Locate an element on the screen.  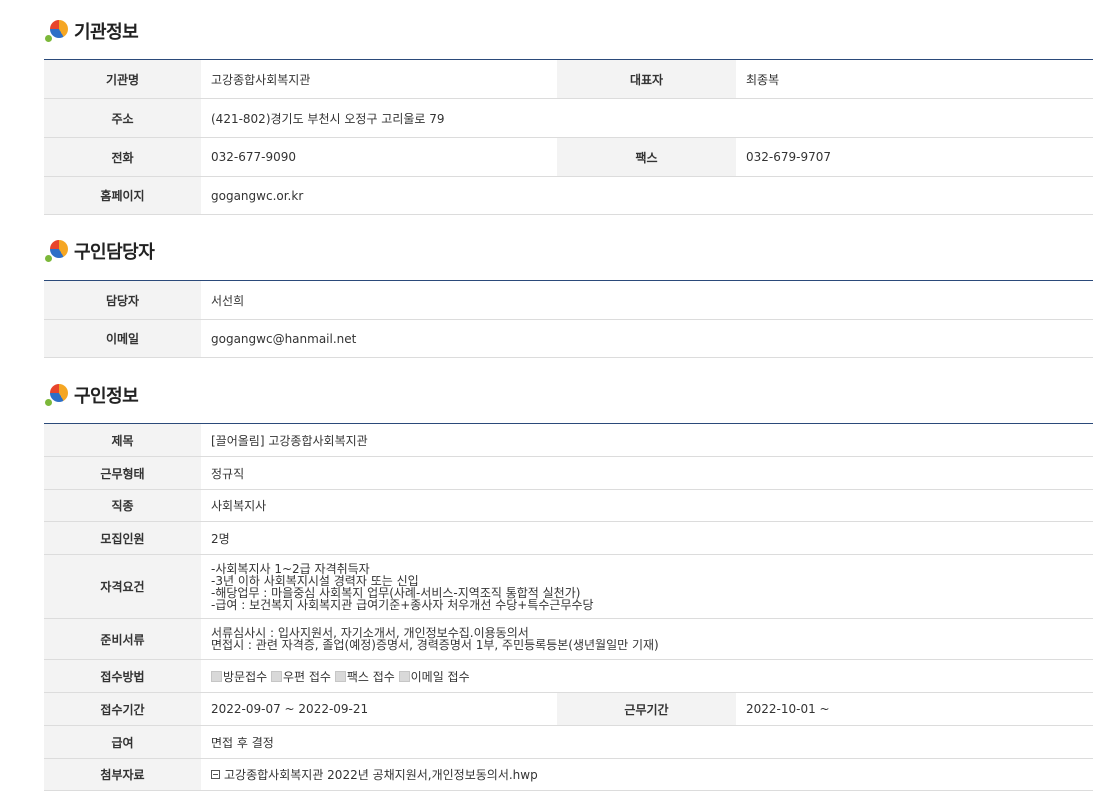
job-period-value: 2022-09-07 ~ 2022-09-21 is located at coordinates (379, 709).